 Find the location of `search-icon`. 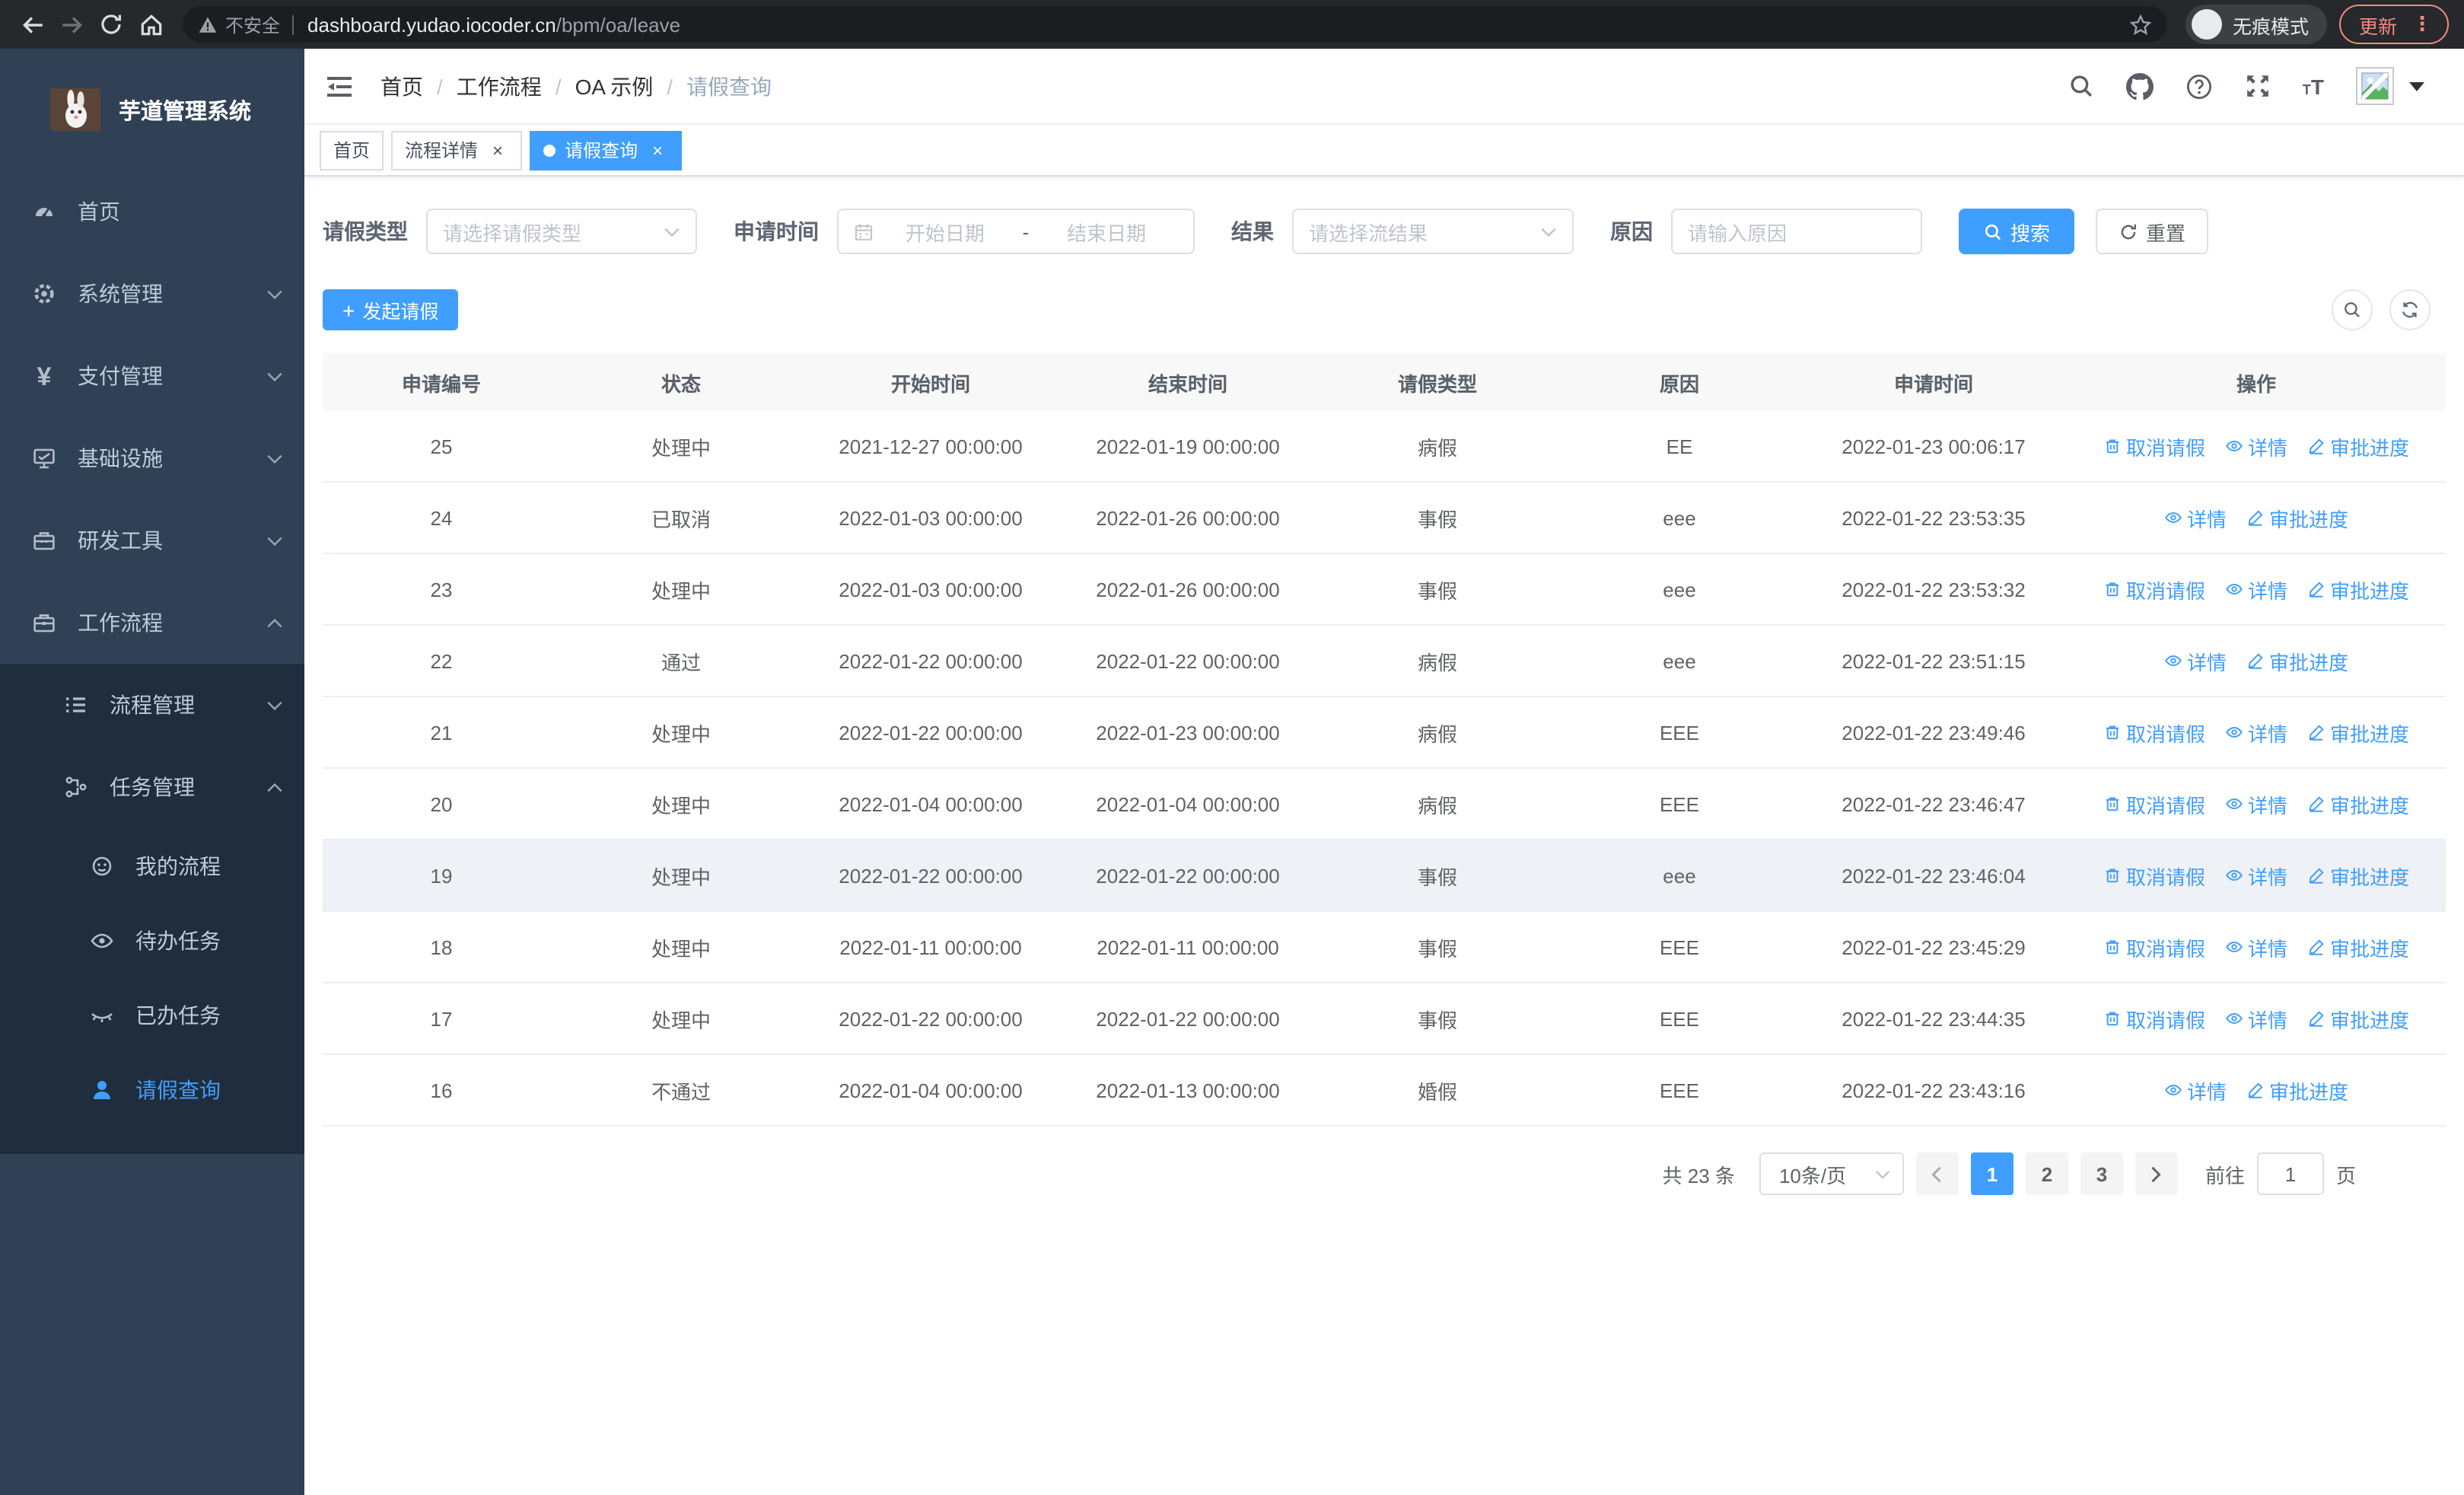

search-icon is located at coordinates (2081, 86).